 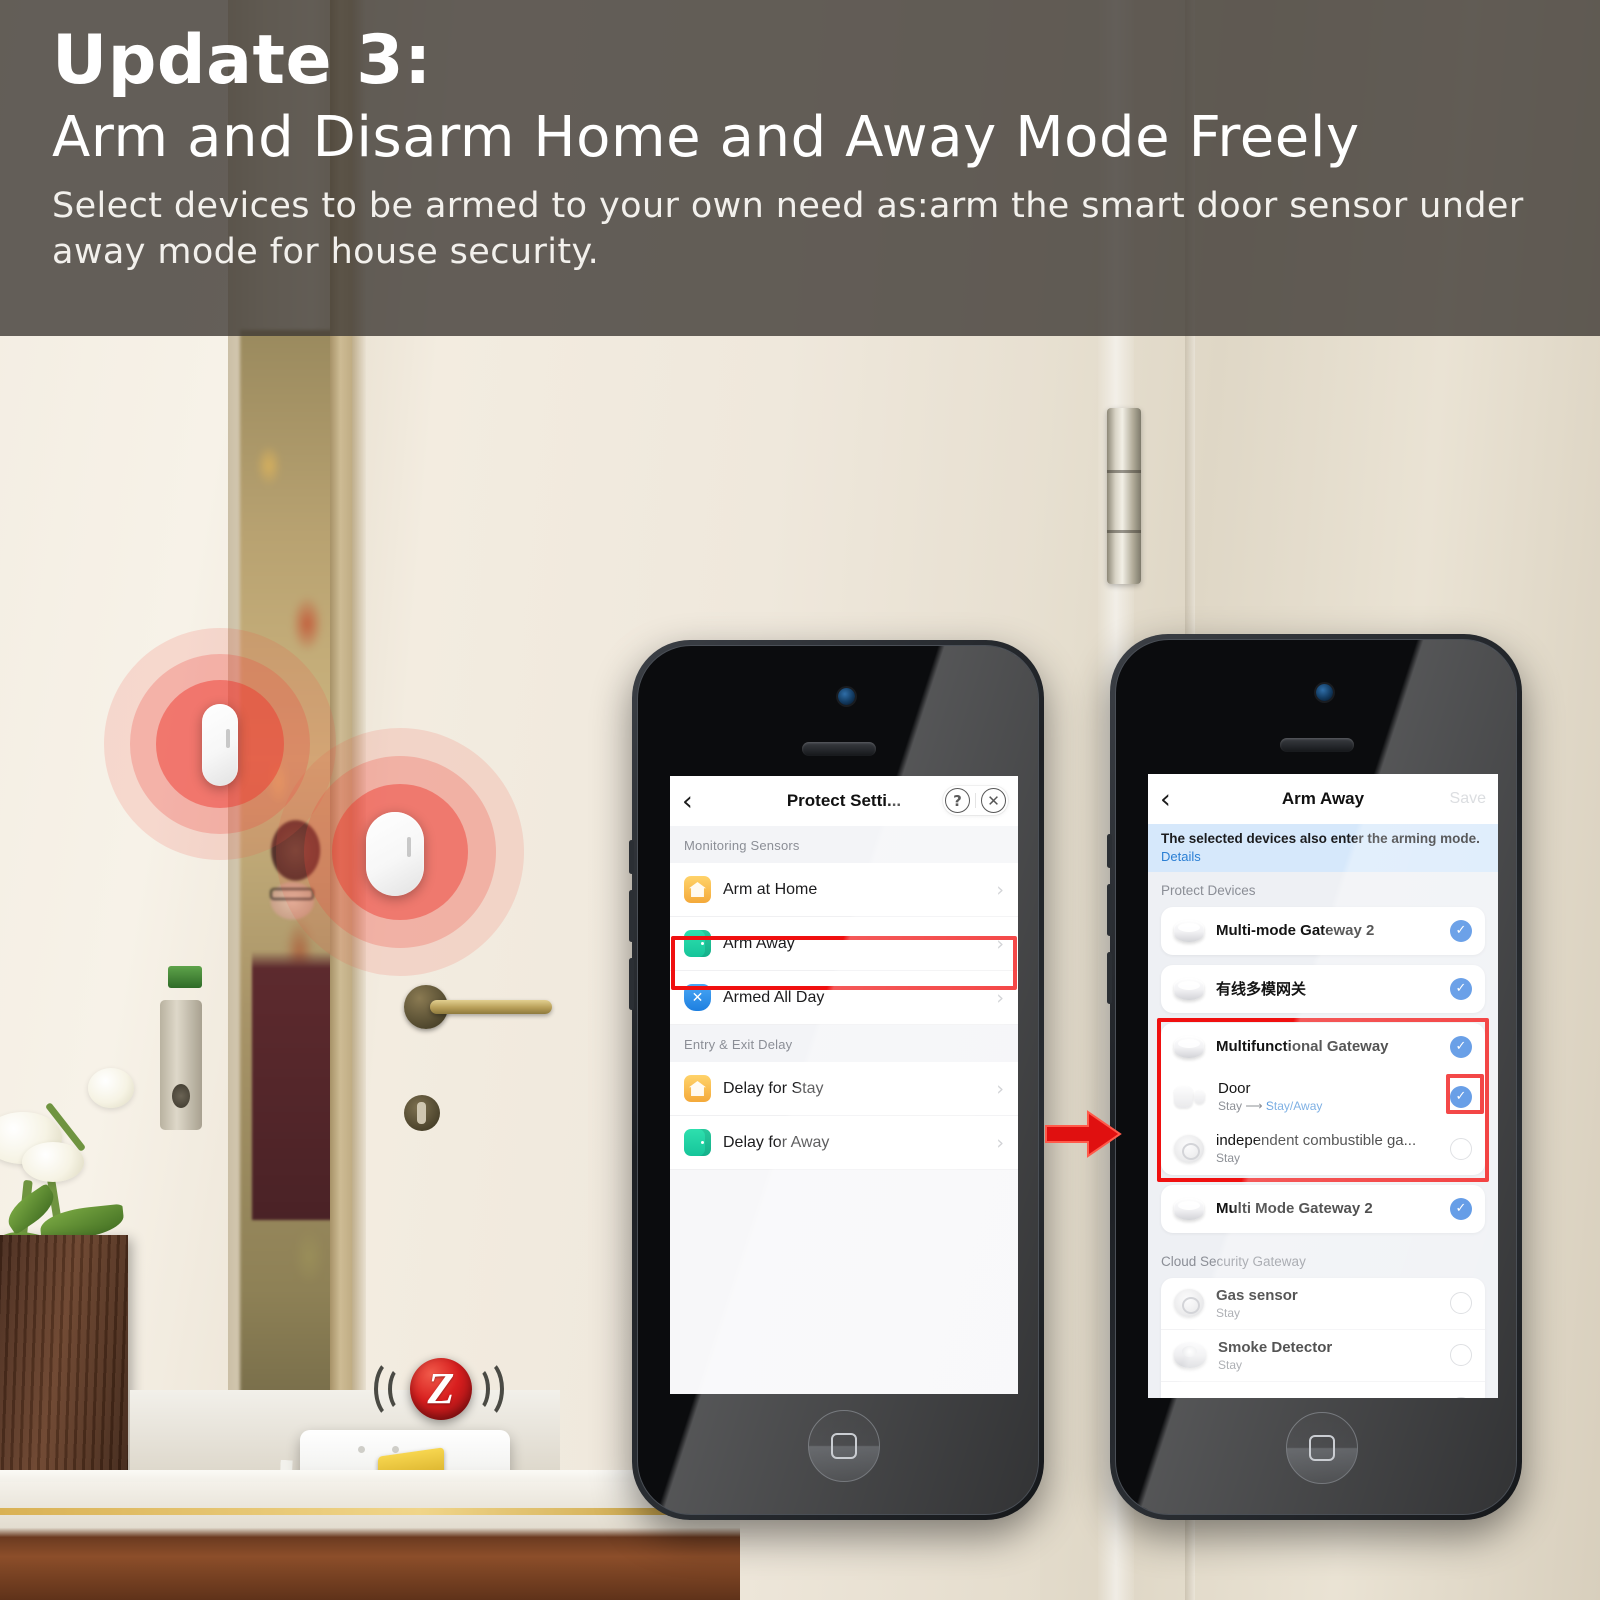 I want to click on save-button: Save, so click(x=1468, y=799).